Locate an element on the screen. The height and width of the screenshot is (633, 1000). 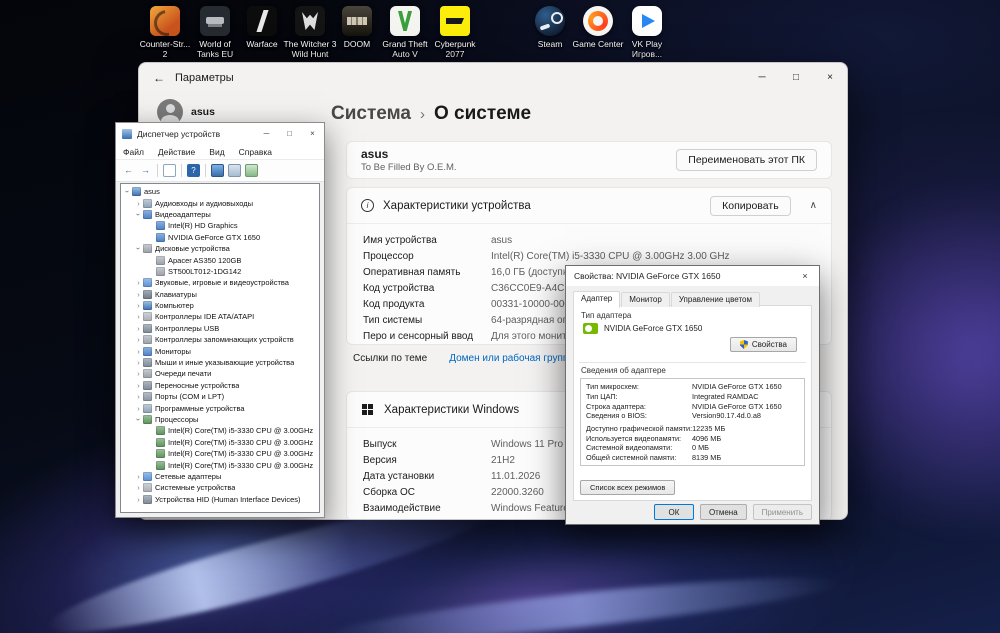
doom-icon is located at coordinates (357, 21).